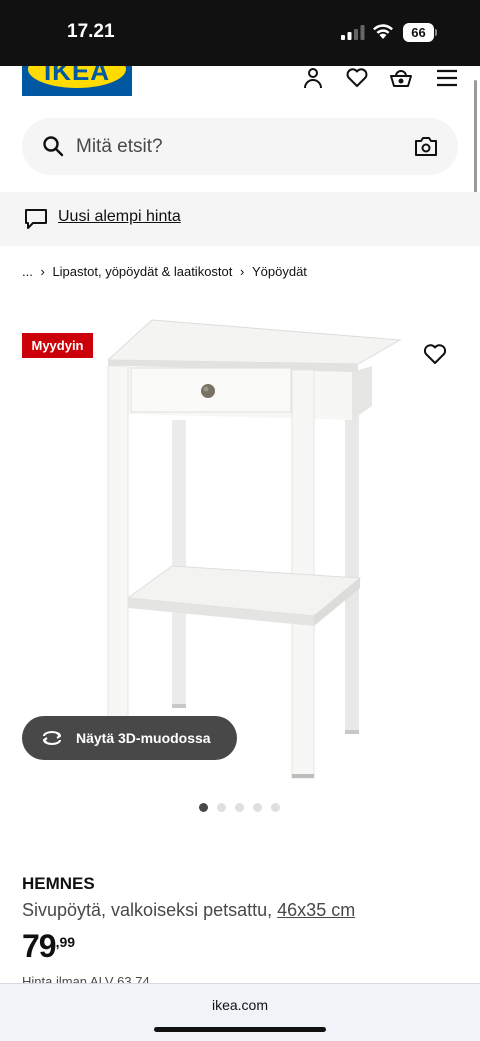  I want to click on battery-level: 66, so click(418, 32).